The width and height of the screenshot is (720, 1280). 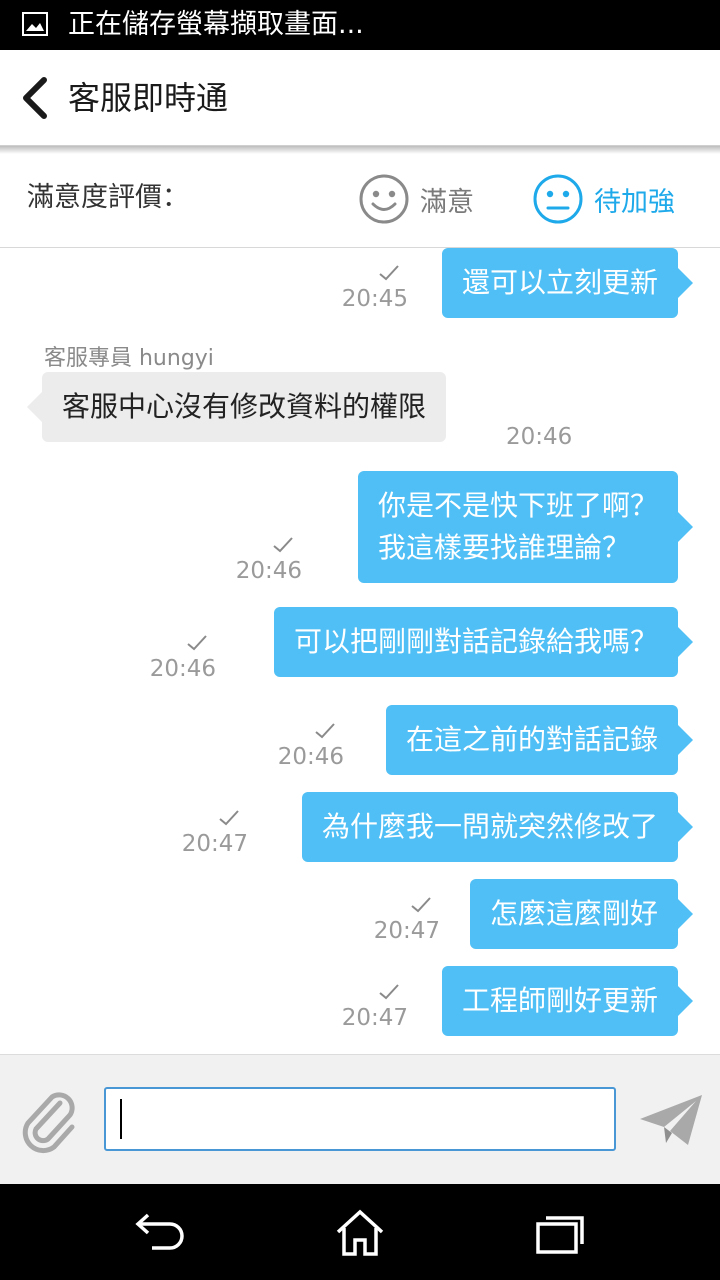 I want to click on message-text-line: 我這樣要找誰理論？, so click(x=503, y=547).